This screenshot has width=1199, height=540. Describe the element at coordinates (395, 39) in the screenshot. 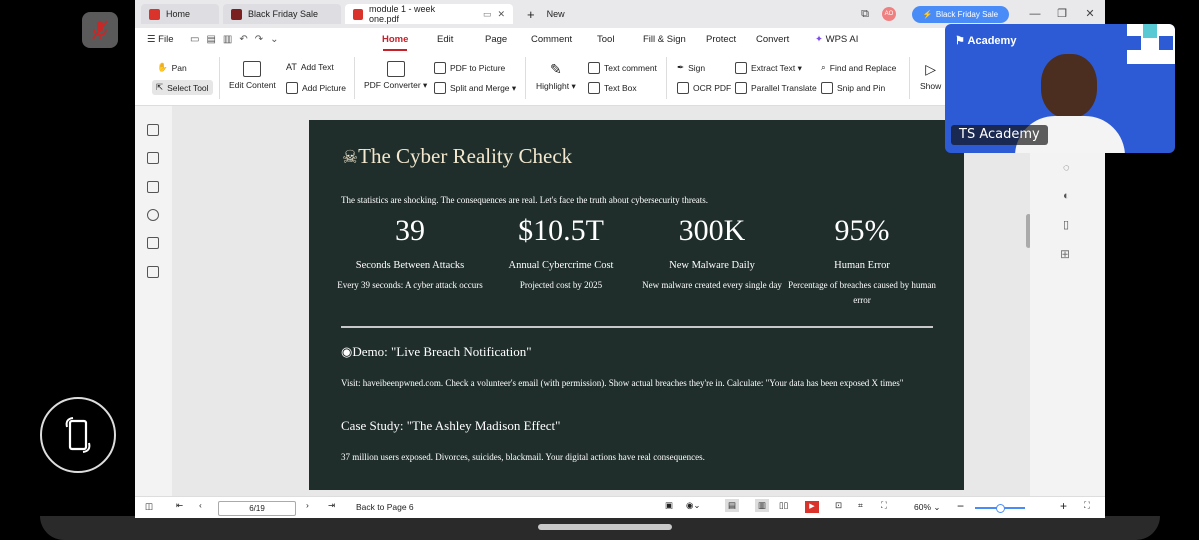

I see `menu-home: Home` at that location.